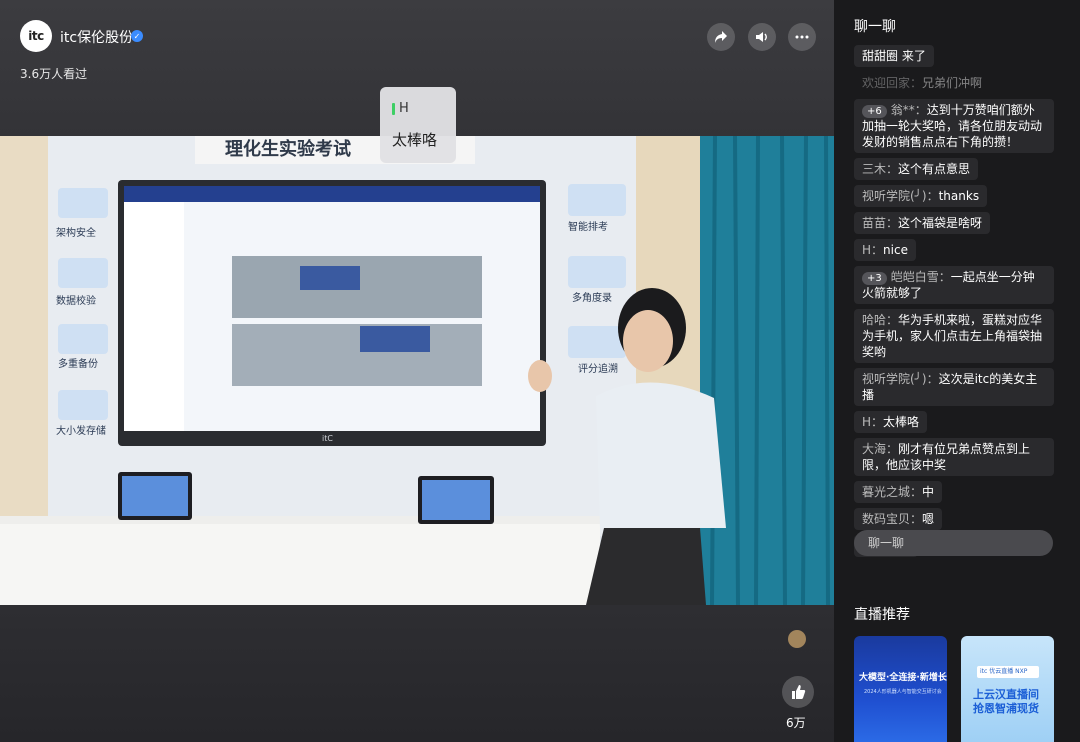 The width and height of the screenshot is (1080, 742). Describe the element at coordinates (393, 109) in the screenshot. I see `popup-accent-bar` at that location.